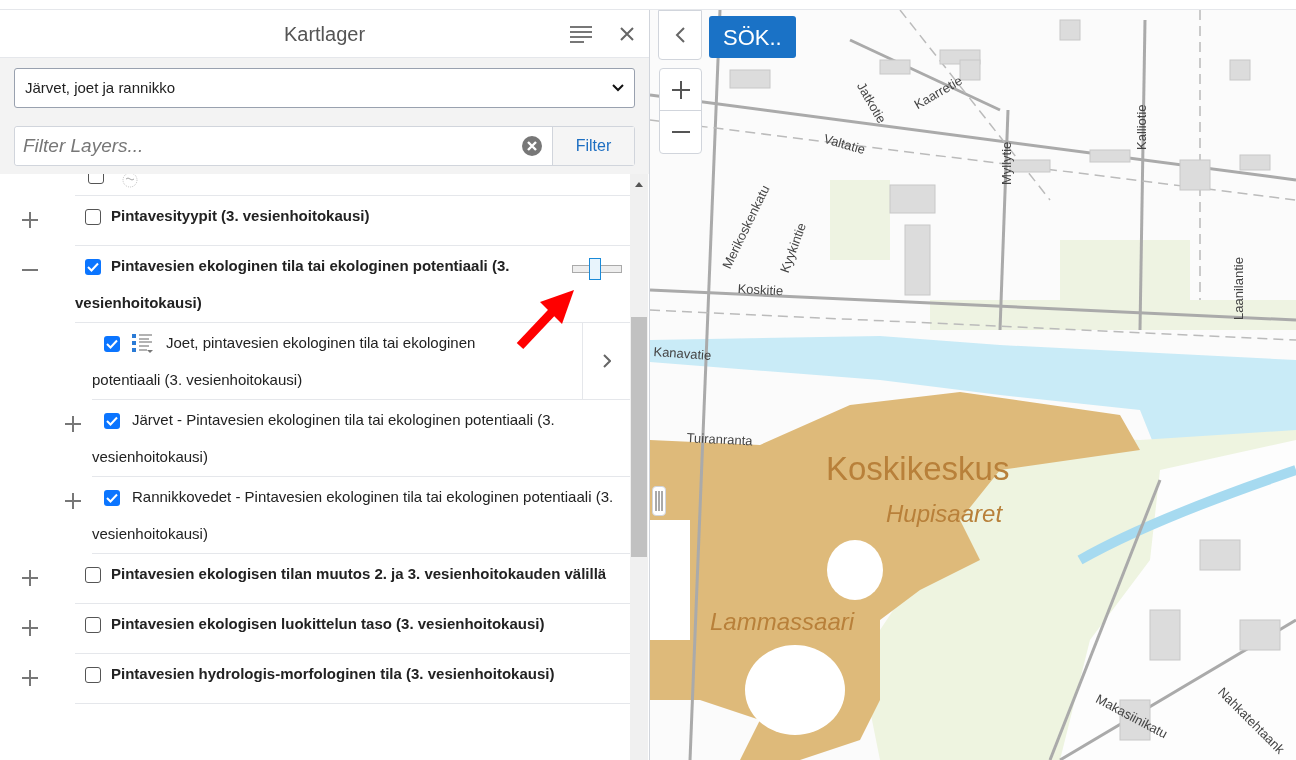 The image size is (1296, 760). What do you see at coordinates (1238, 288) in the screenshot?
I see `map-label: Laanilantie` at bounding box center [1238, 288].